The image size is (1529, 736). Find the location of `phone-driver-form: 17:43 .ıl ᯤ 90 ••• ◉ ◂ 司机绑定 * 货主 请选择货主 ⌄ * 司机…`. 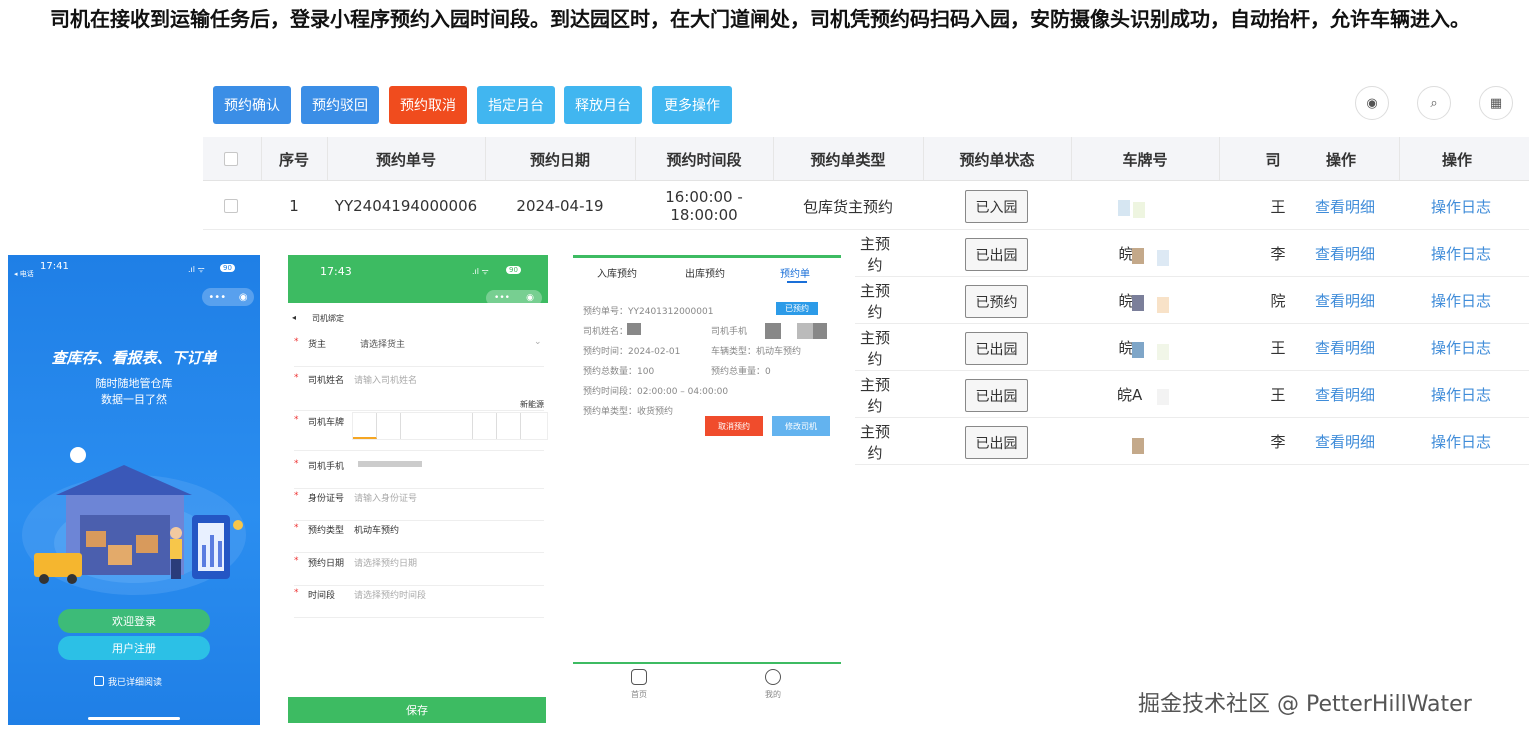

phone-driver-form: 17:43 .ıl ᯤ 90 ••• ◉ ◂ 司机绑定 * 货主 请选择货主 ⌄ * 司机… is located at coordinates (418, 491).